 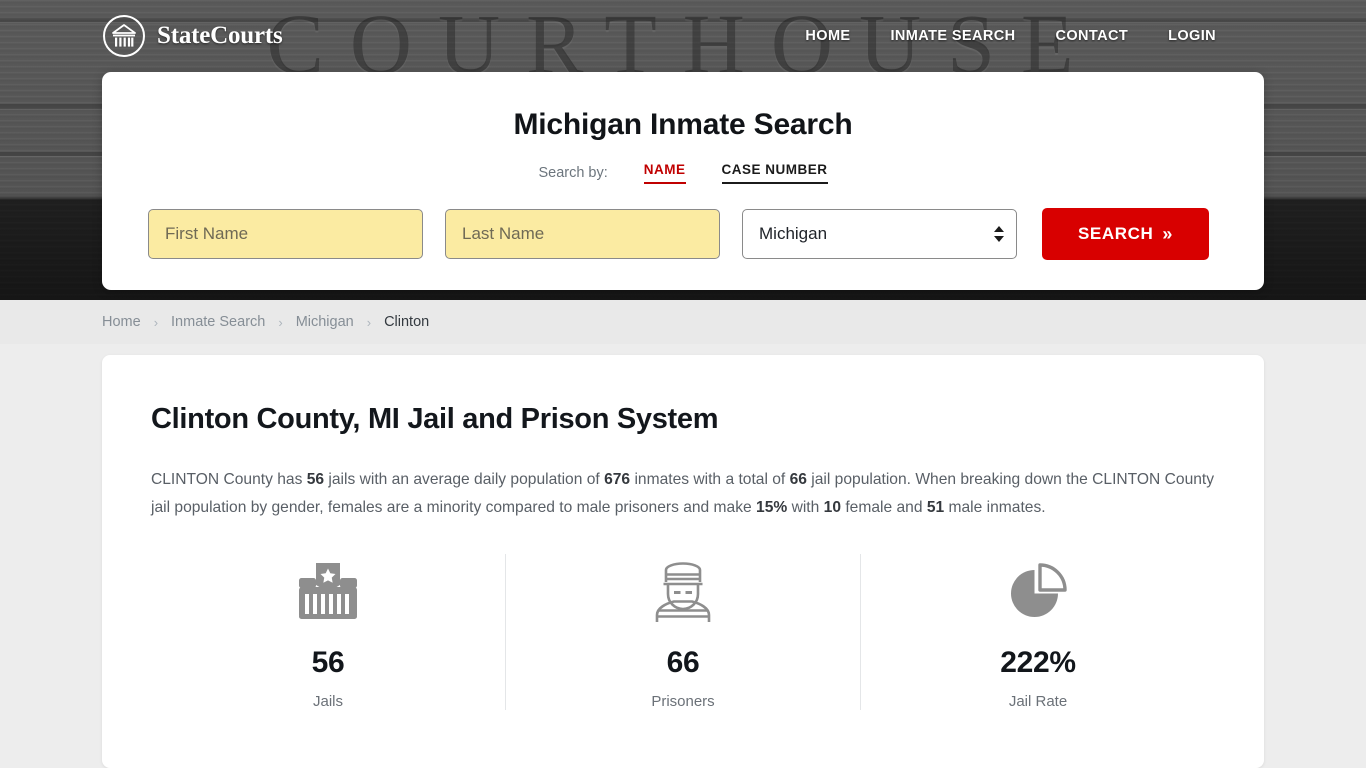 I want to click on last-name-input, so click(x=582, y=234).